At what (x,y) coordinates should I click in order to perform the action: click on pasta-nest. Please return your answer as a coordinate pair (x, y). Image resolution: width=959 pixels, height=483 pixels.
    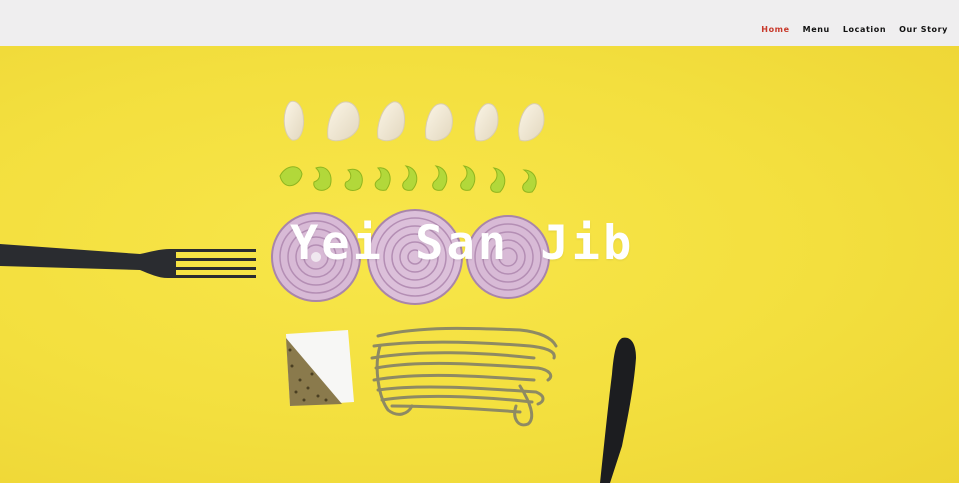
    Looking at the image, I should click on (464, 376).